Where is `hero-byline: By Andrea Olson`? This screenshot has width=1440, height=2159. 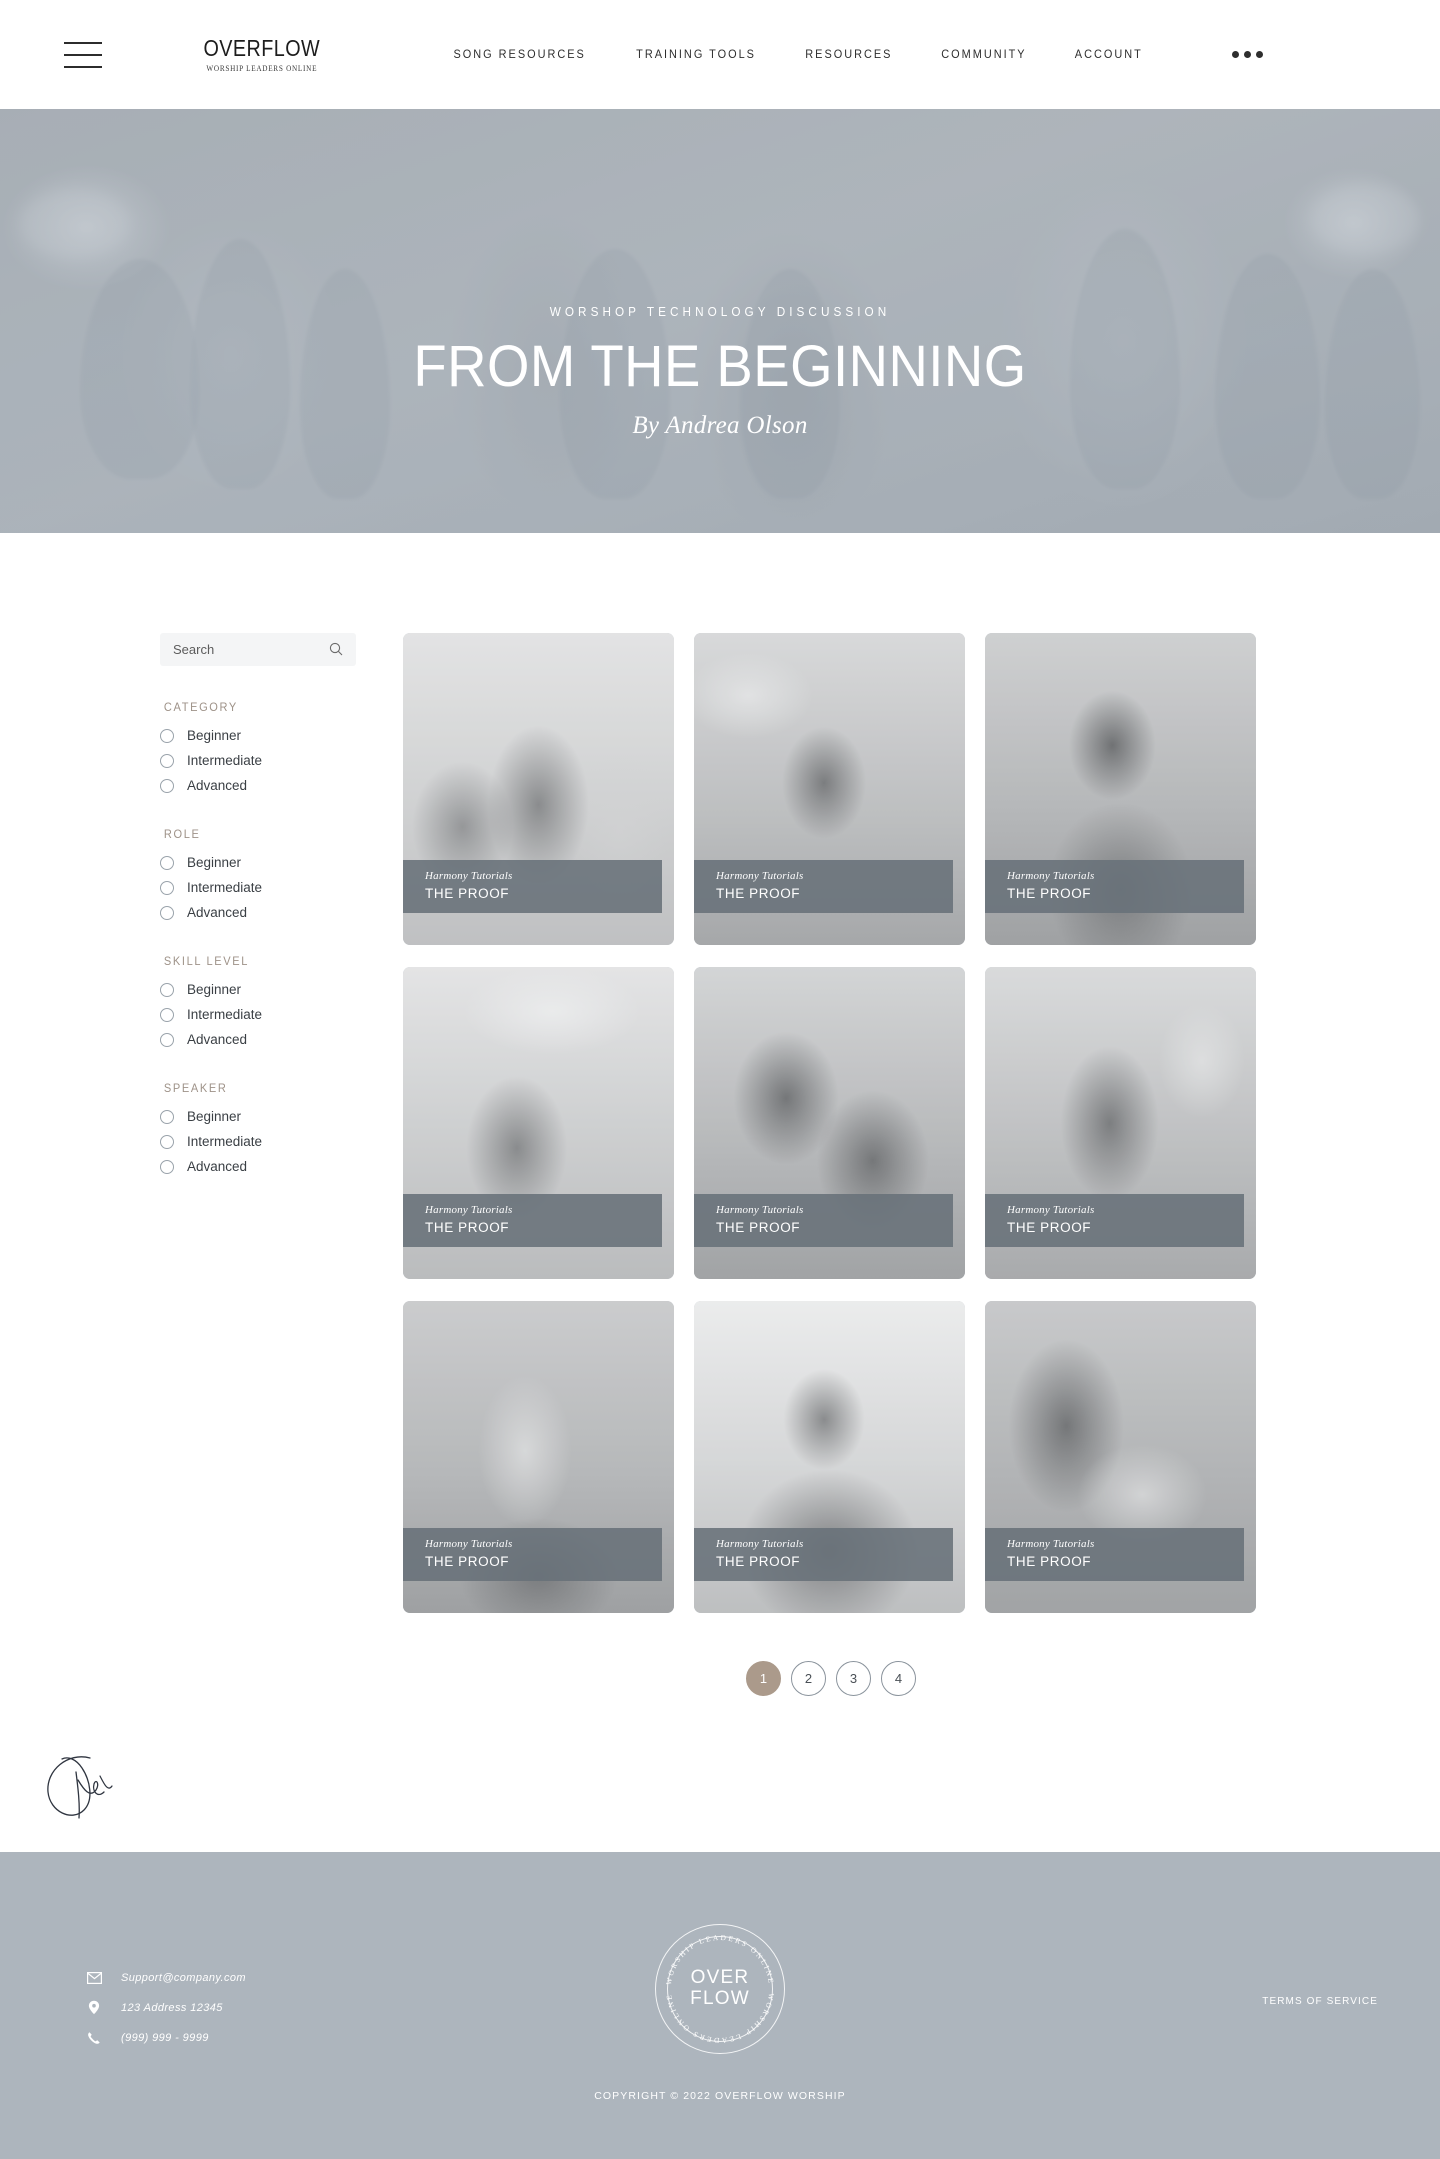 hero-byline: By Andrea Olson is located at coordinates (720, 425).